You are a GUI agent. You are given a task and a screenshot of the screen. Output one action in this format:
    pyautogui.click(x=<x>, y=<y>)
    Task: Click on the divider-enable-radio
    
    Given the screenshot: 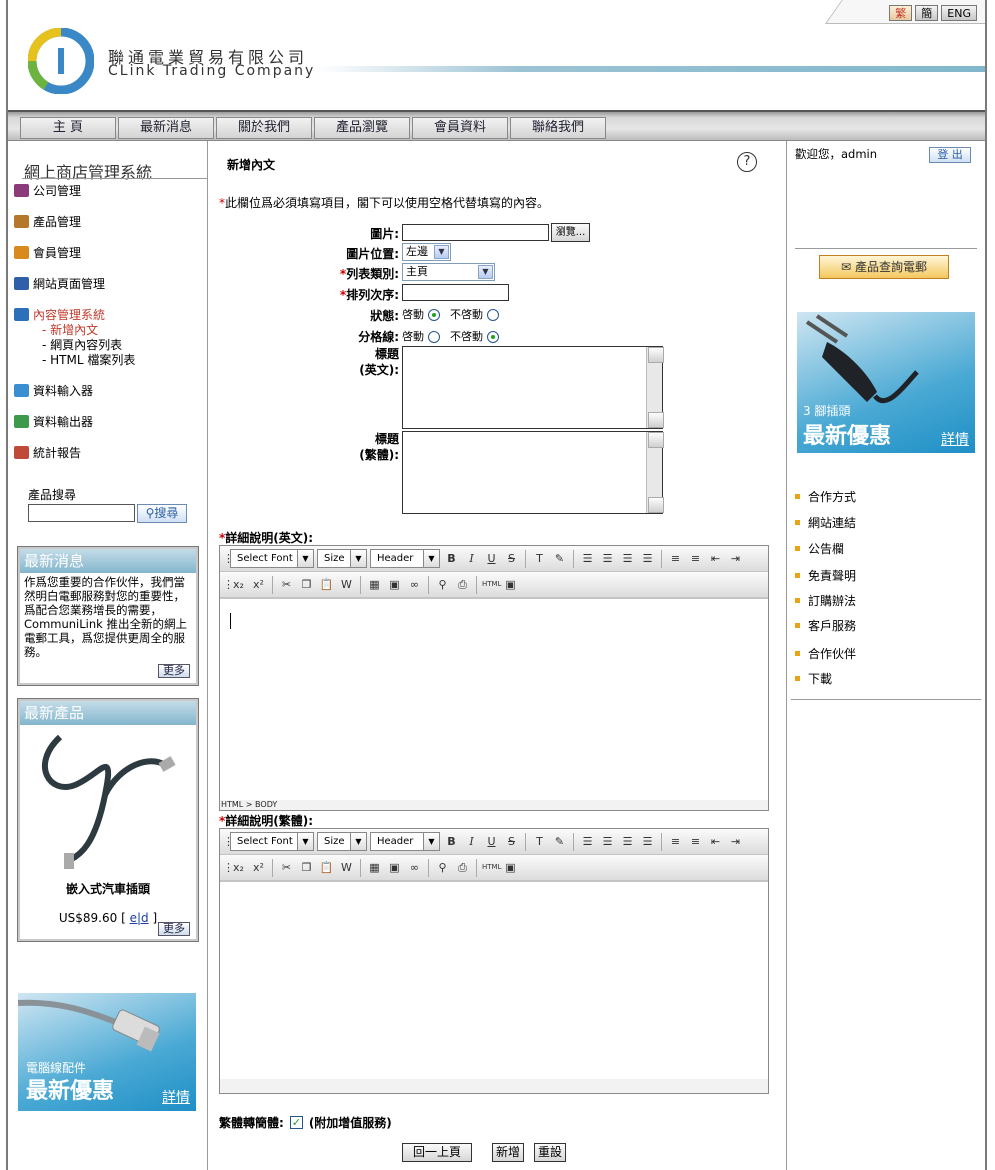 What is the action you would take?
    pyautogui.click(x=433, y=337)
    